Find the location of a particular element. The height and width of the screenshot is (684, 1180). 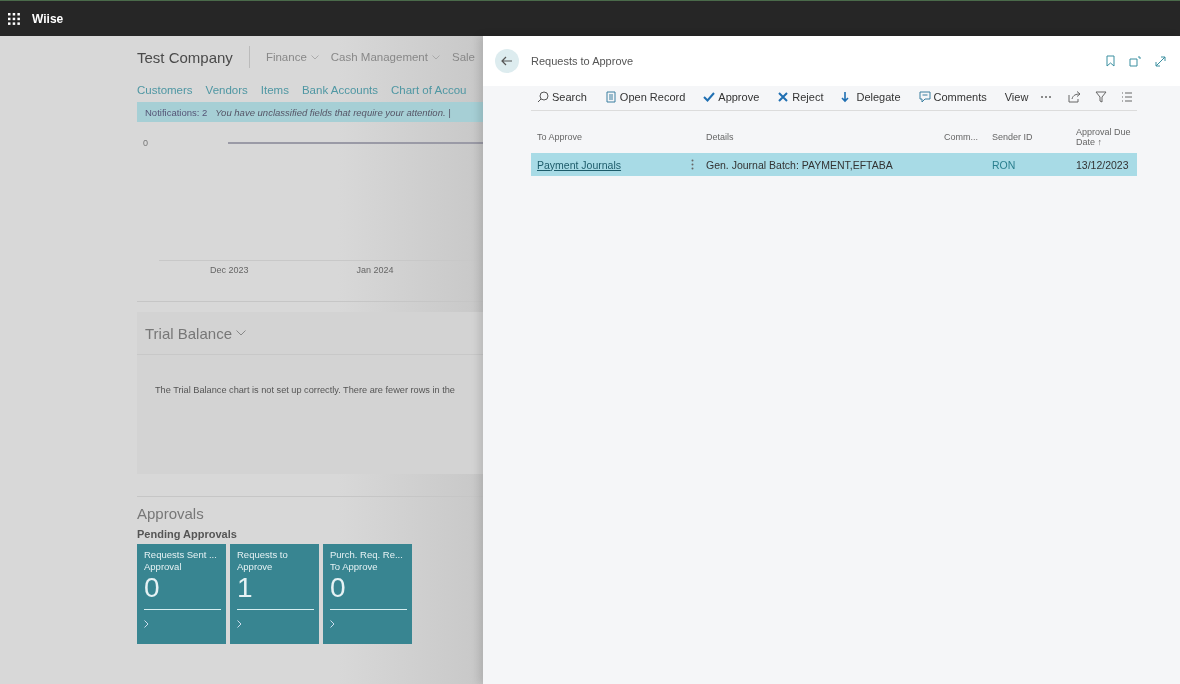

table-cell-text: 13/12/2023 is located at coordinates (1103, 164).